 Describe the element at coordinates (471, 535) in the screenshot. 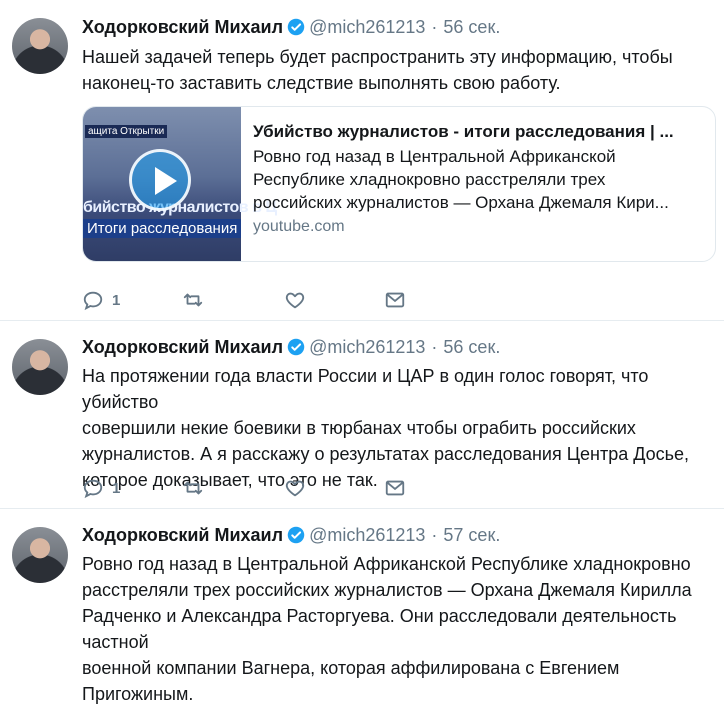

I see `timestamp: 57 сек.` at that location.